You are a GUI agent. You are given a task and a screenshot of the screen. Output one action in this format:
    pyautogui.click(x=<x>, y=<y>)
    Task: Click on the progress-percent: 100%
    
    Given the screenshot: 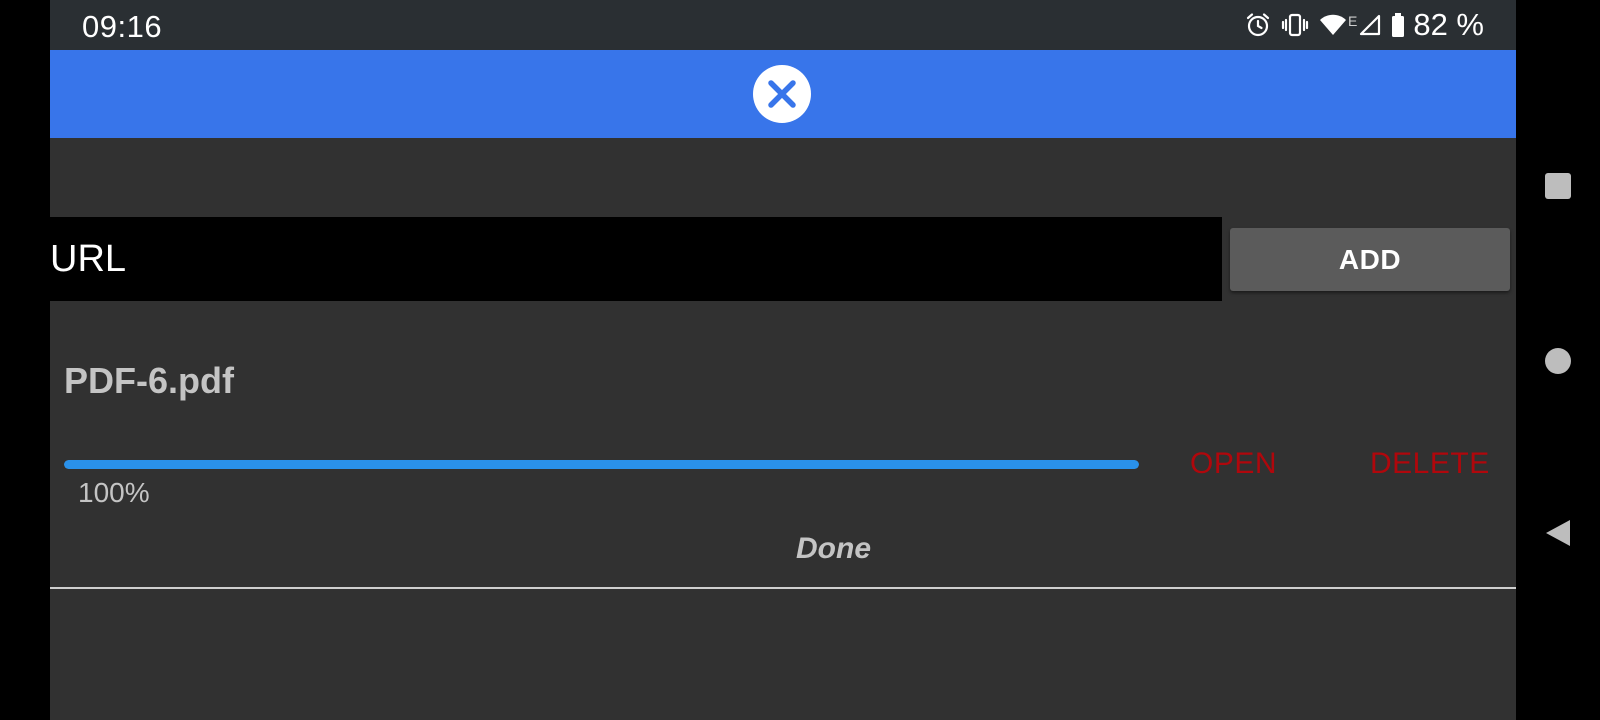 What is the action you would take?
    pyautogui.click(x=114, y=492)
    